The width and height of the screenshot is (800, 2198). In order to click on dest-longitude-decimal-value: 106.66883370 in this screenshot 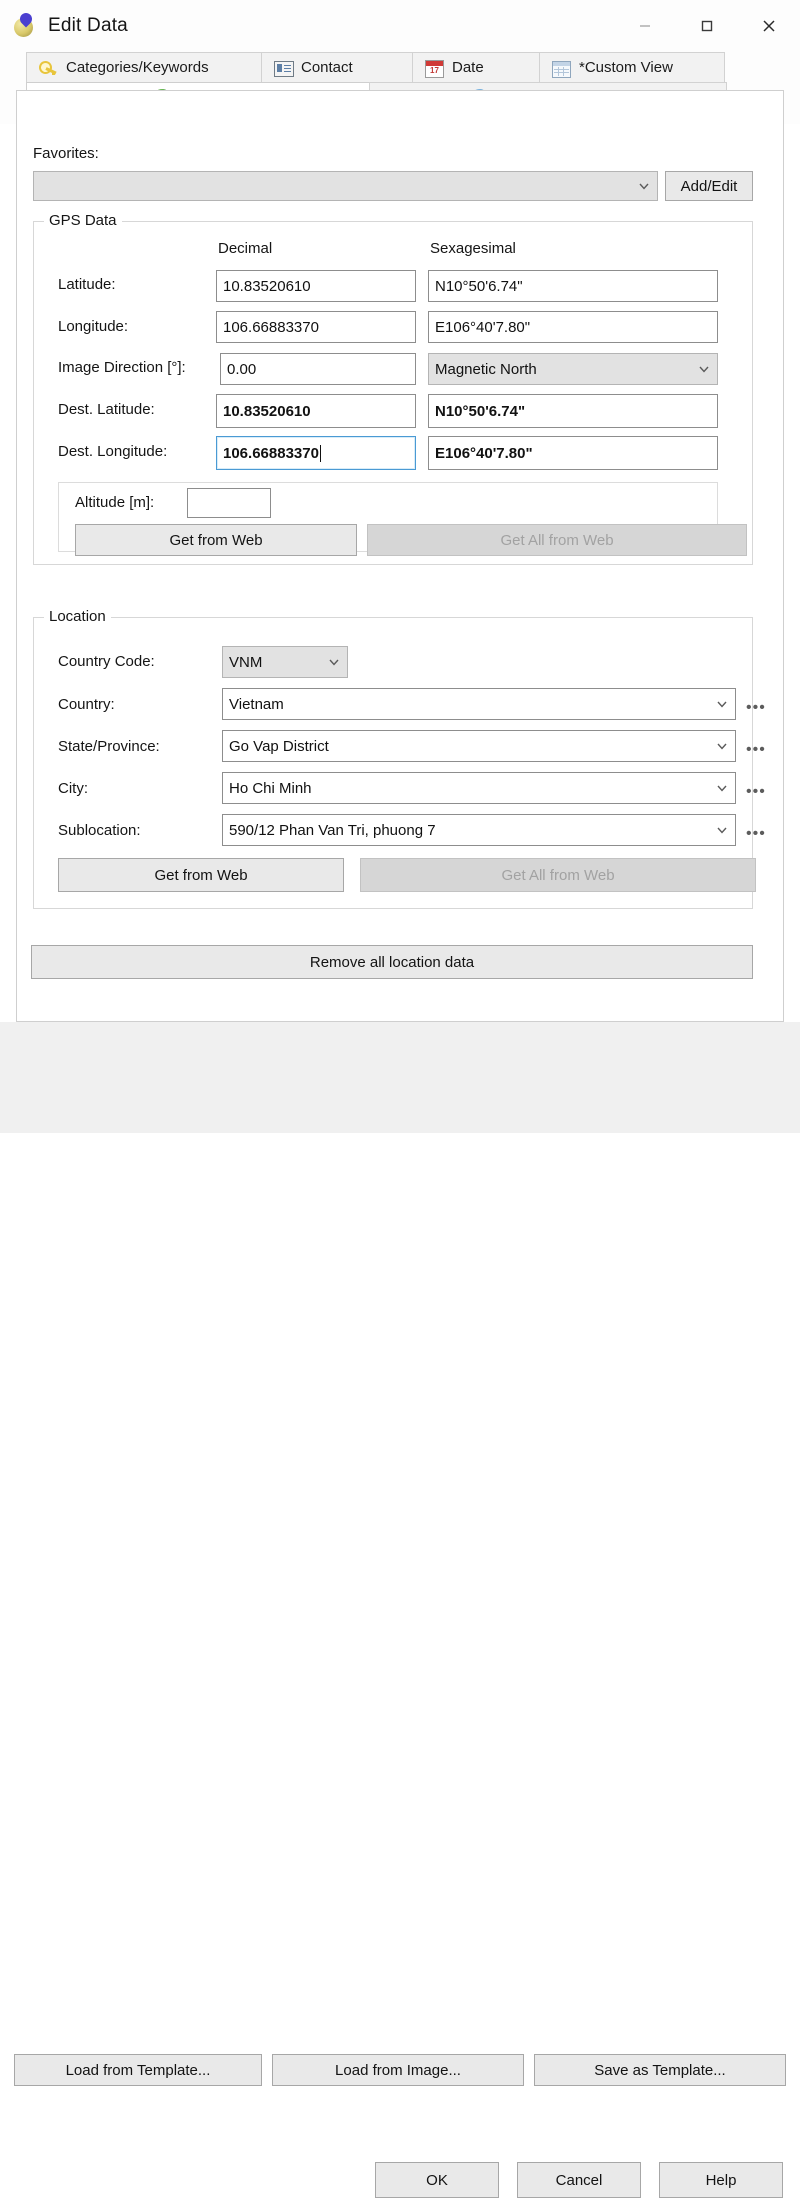, I will do `click(271, 453)`.